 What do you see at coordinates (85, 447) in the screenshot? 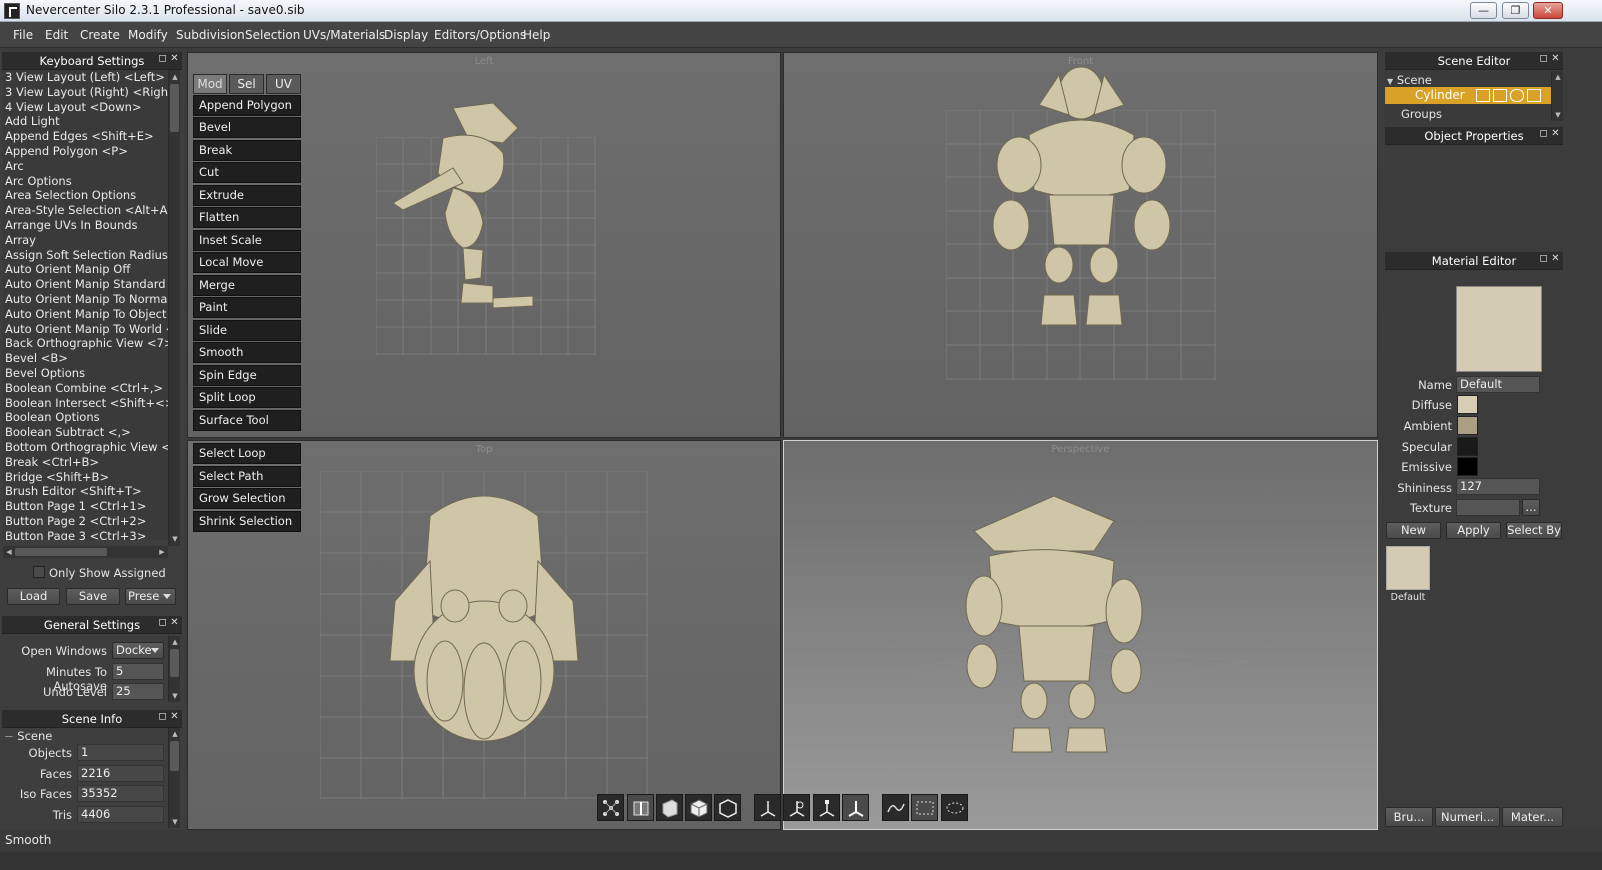
I see `shortcut-list-item: Bottom Orthographic View <` at bounding box center [85, 447].